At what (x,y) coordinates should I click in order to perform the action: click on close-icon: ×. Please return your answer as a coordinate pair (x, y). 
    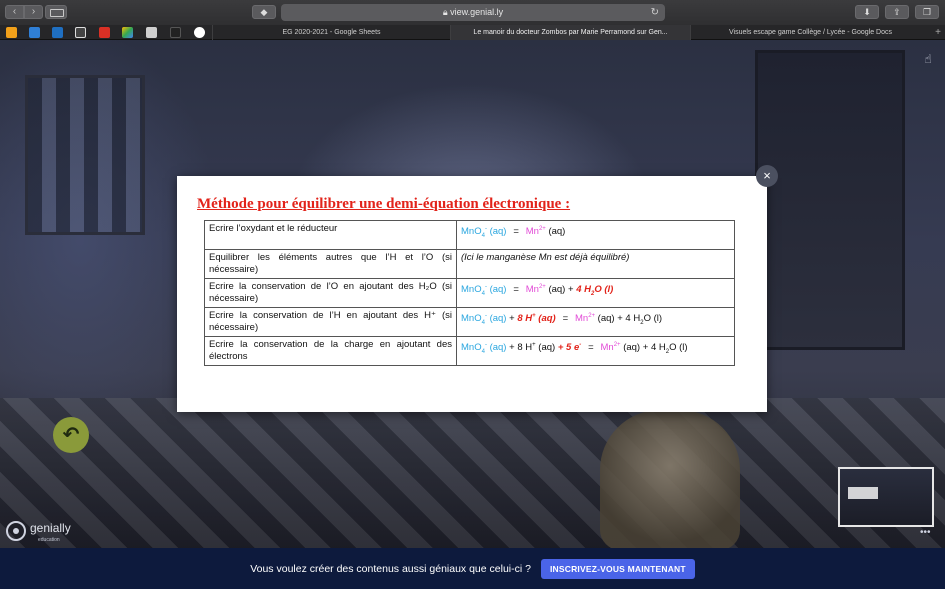
    Looking at the image, I should click on (767, 176).